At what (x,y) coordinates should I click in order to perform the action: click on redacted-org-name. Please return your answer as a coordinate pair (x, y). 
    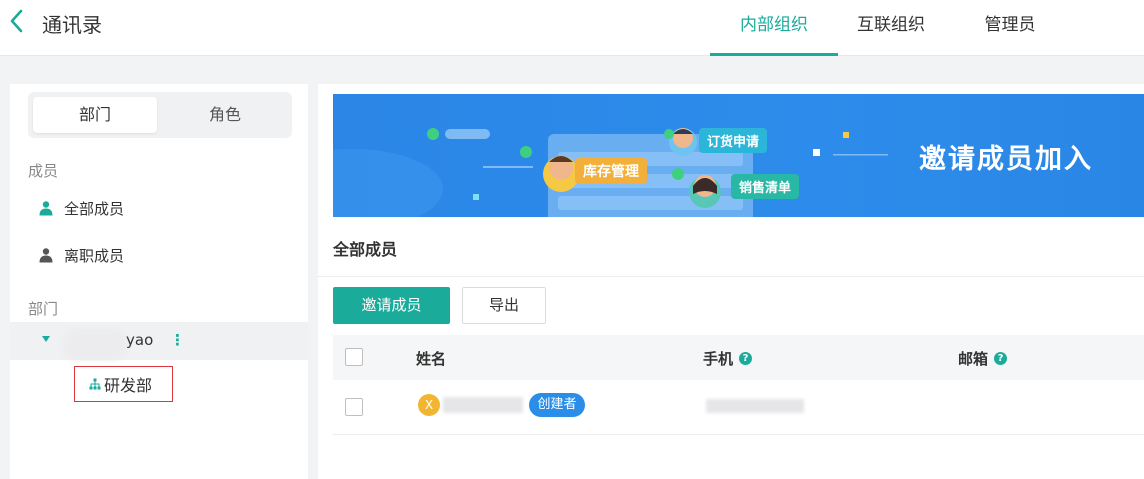
    Looking at the image, I should click on (95, 345).